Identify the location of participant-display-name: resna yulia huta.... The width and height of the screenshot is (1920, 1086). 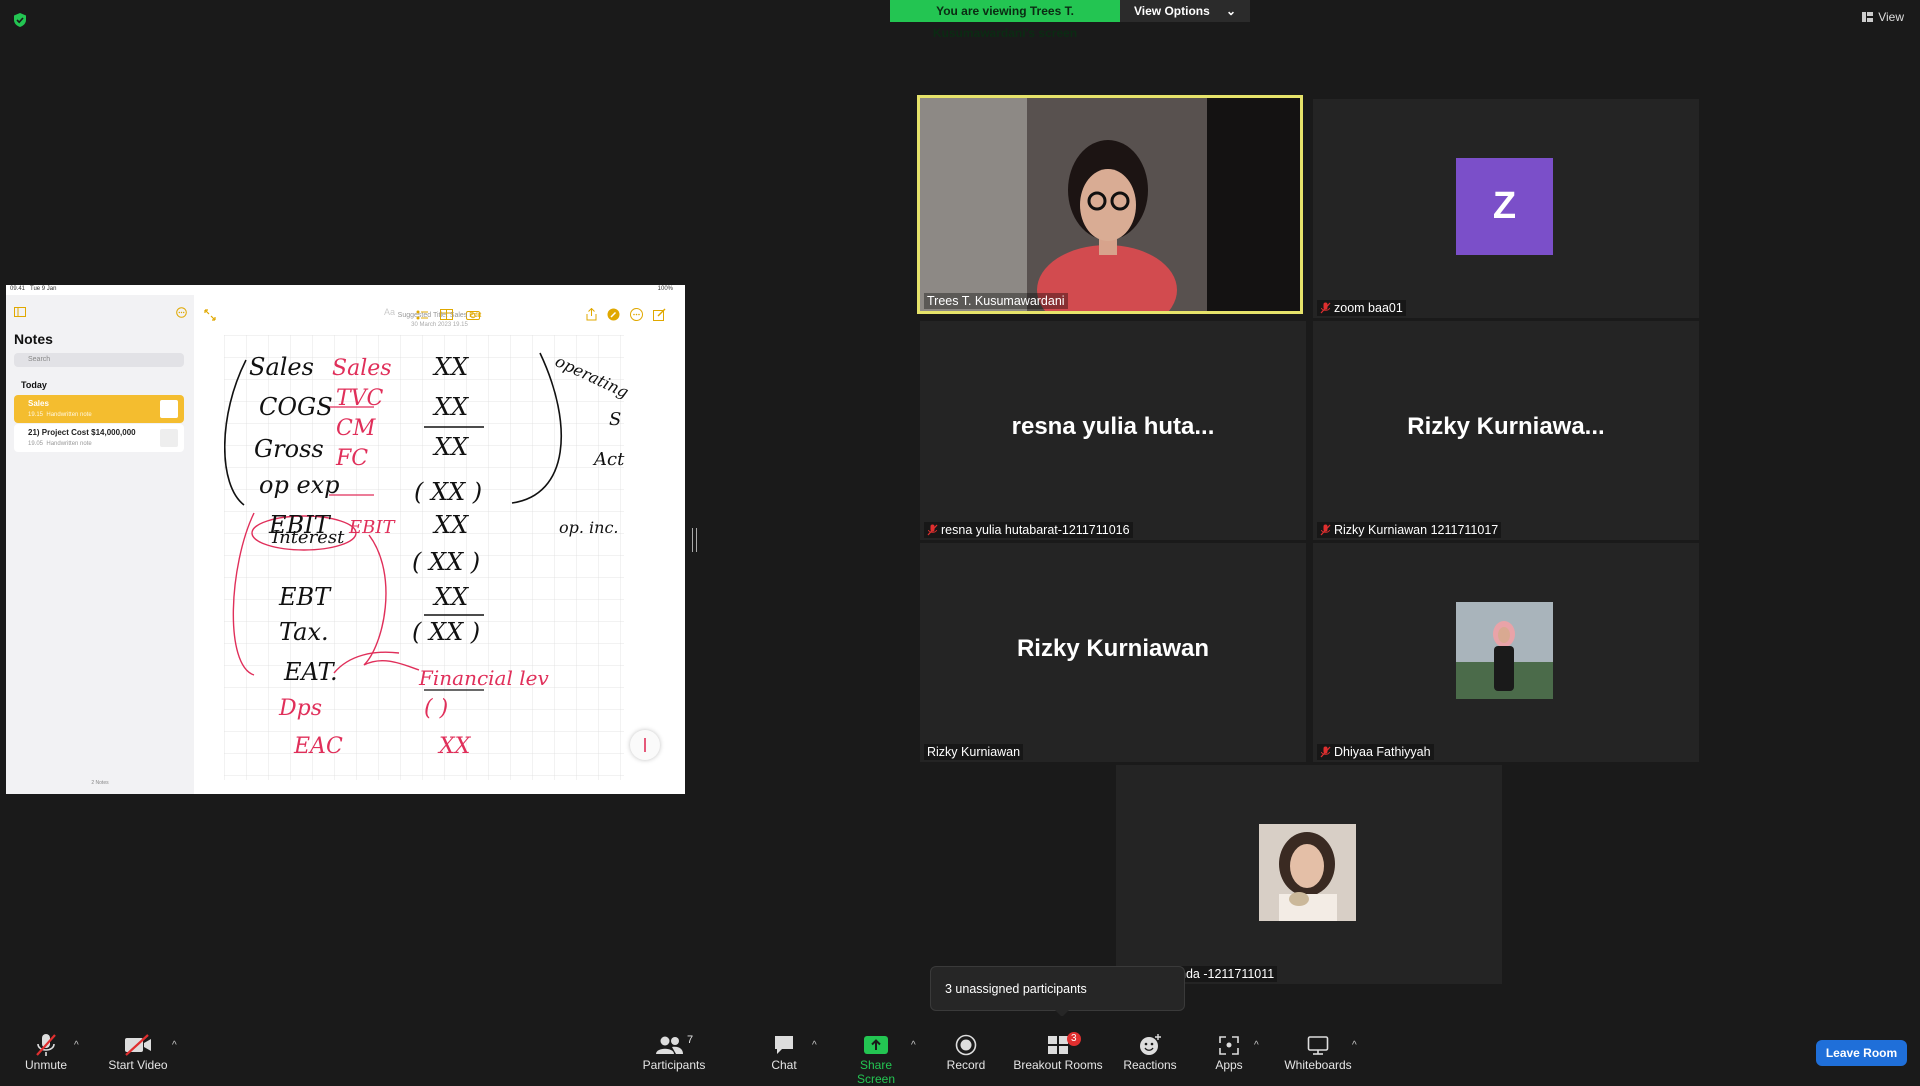
(1113, 426).